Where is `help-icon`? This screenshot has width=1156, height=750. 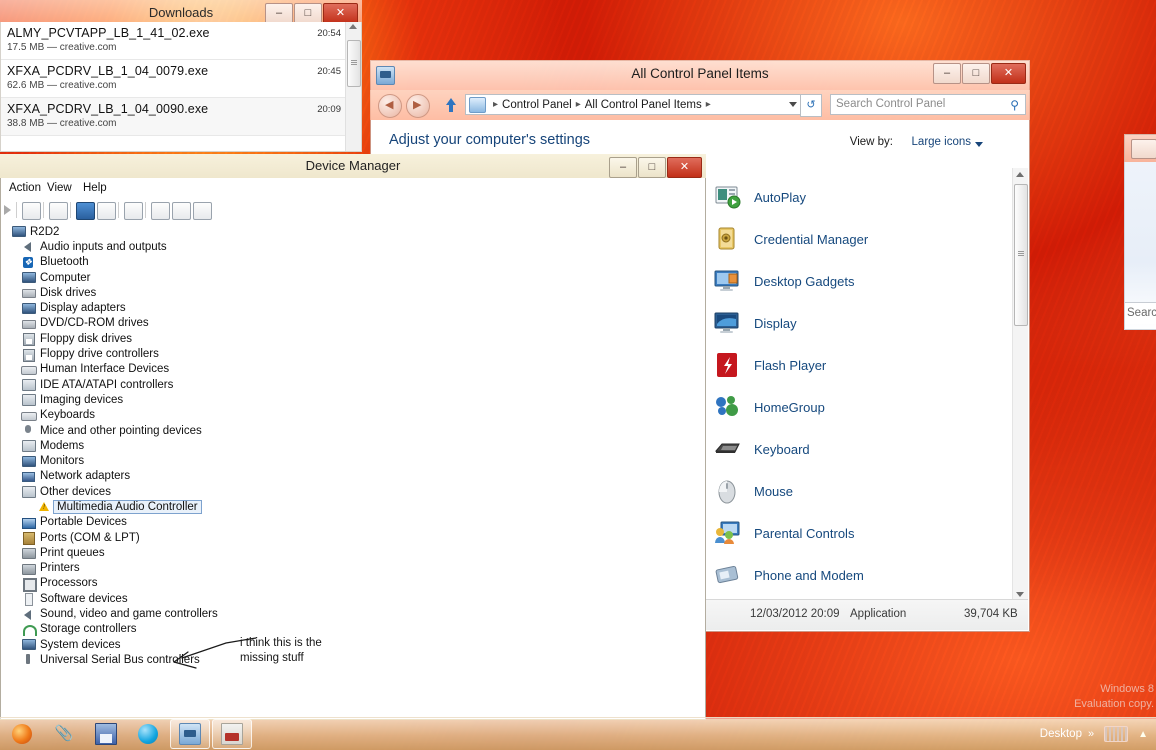 help-icon is located at coordinates (85, 211).